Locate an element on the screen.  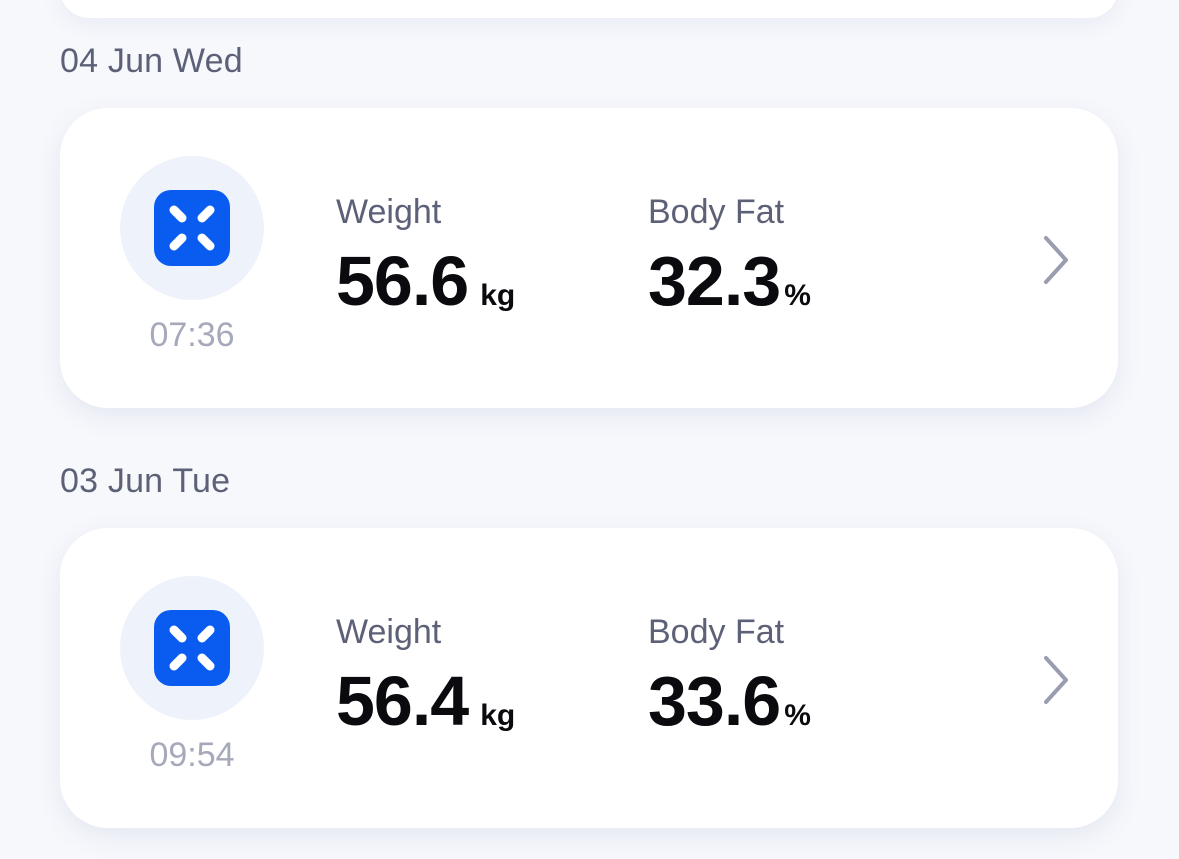
weight-metric: Weight 56.6 kg is located at coordinates (425, 264).